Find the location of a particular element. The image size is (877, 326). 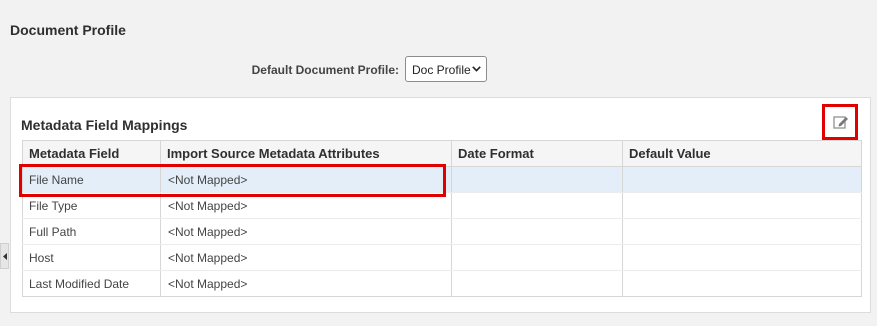

page-title: Document Profile is located at coordinates (68, 30).